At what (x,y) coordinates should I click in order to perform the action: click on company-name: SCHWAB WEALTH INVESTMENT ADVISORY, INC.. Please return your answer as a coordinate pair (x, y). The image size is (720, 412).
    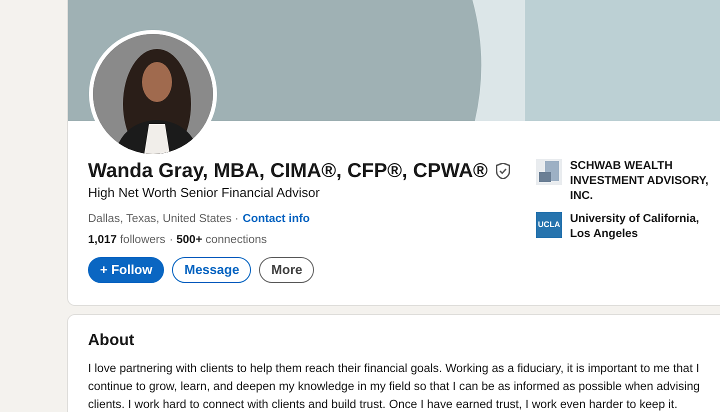
    Looking at the image, I should click on (643, 181).